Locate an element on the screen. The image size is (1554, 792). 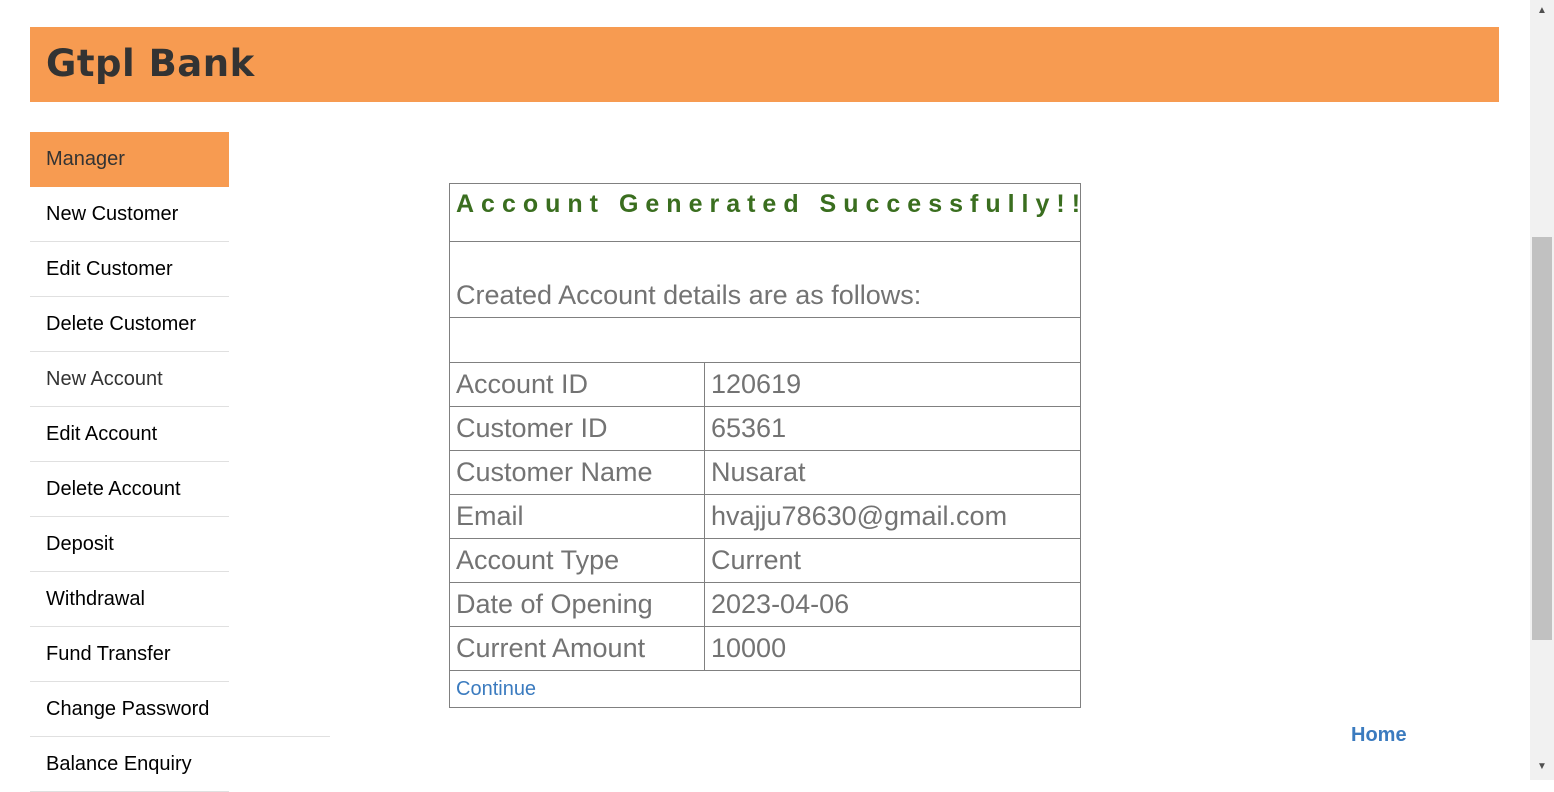
sidebar-item-balance-enquiry: Balance Enquiry is located at coordinates (129, 764).